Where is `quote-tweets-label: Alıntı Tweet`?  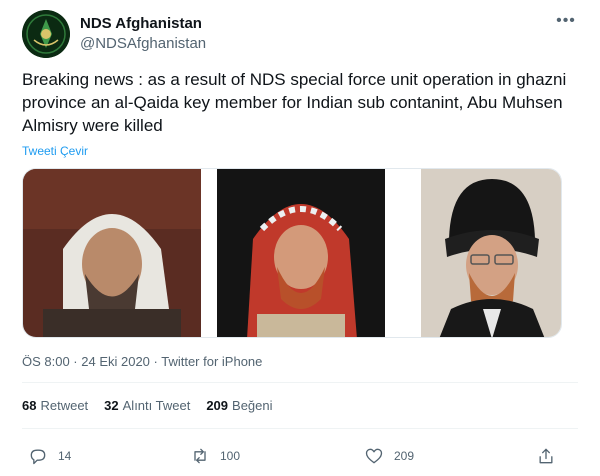 quote-tweets-label: Alıntı Tweet is located at coordinates (156, 405).